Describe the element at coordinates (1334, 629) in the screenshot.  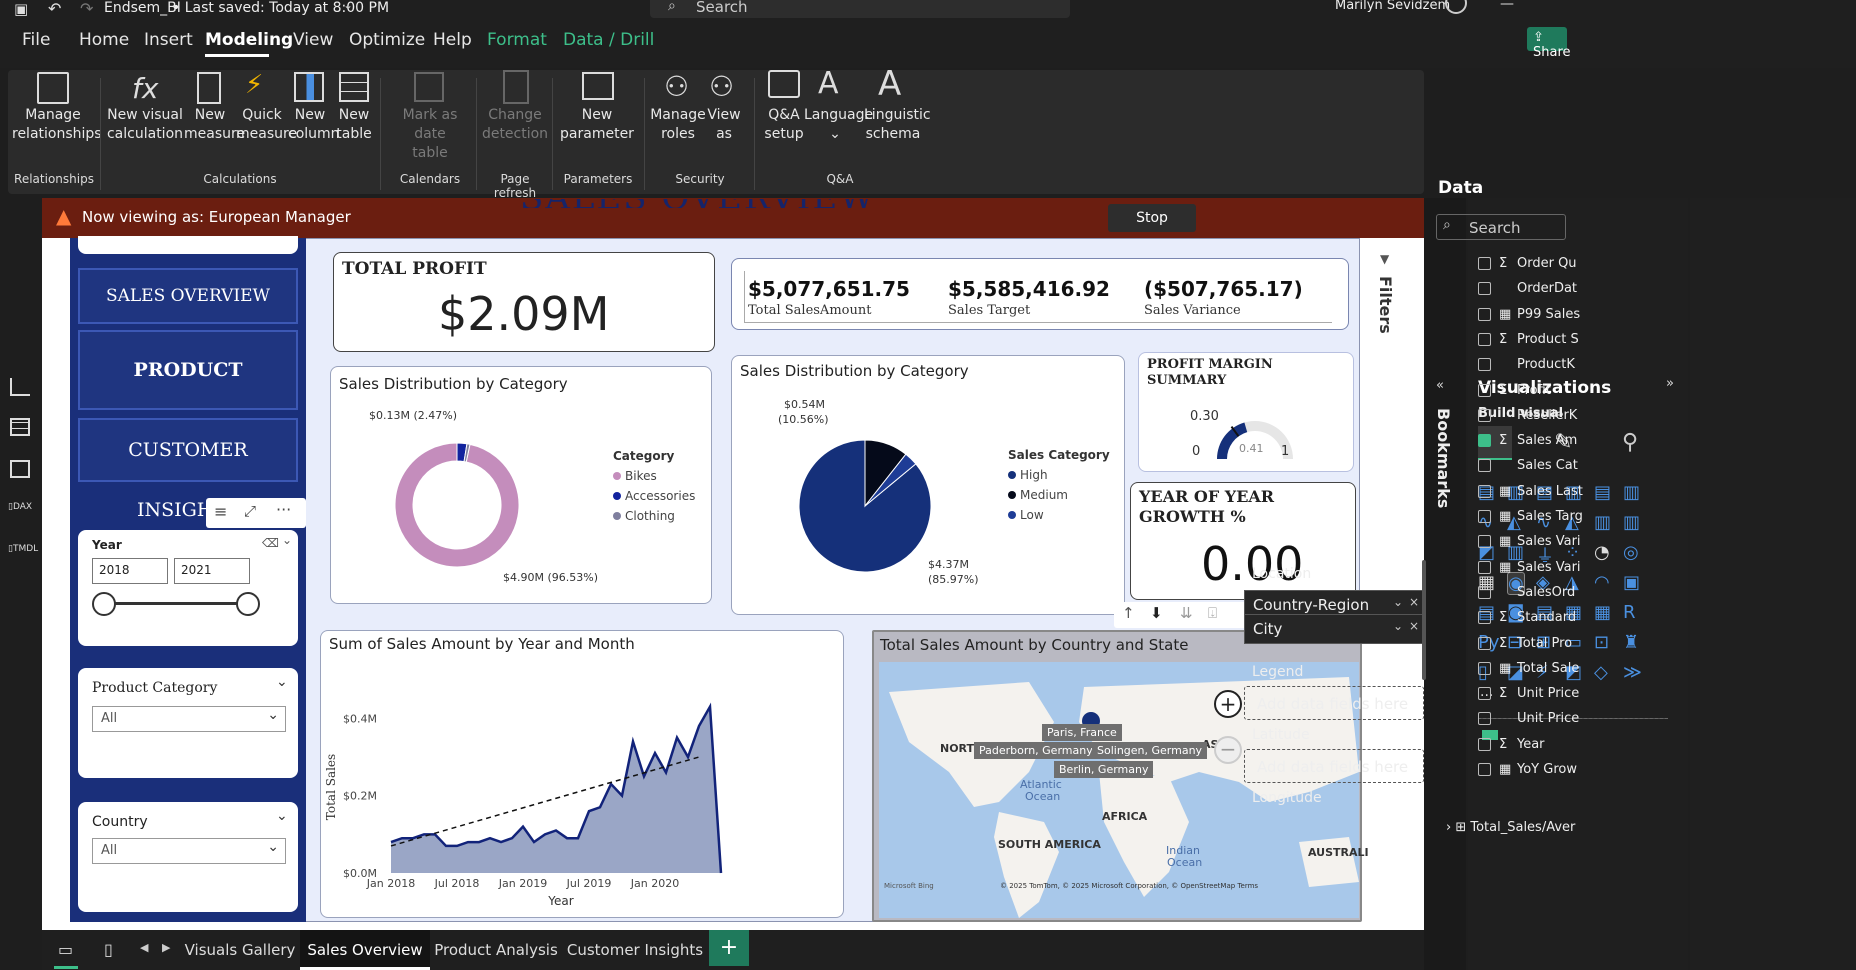
I see `location-field-city: City ⌄ ×` at that location.